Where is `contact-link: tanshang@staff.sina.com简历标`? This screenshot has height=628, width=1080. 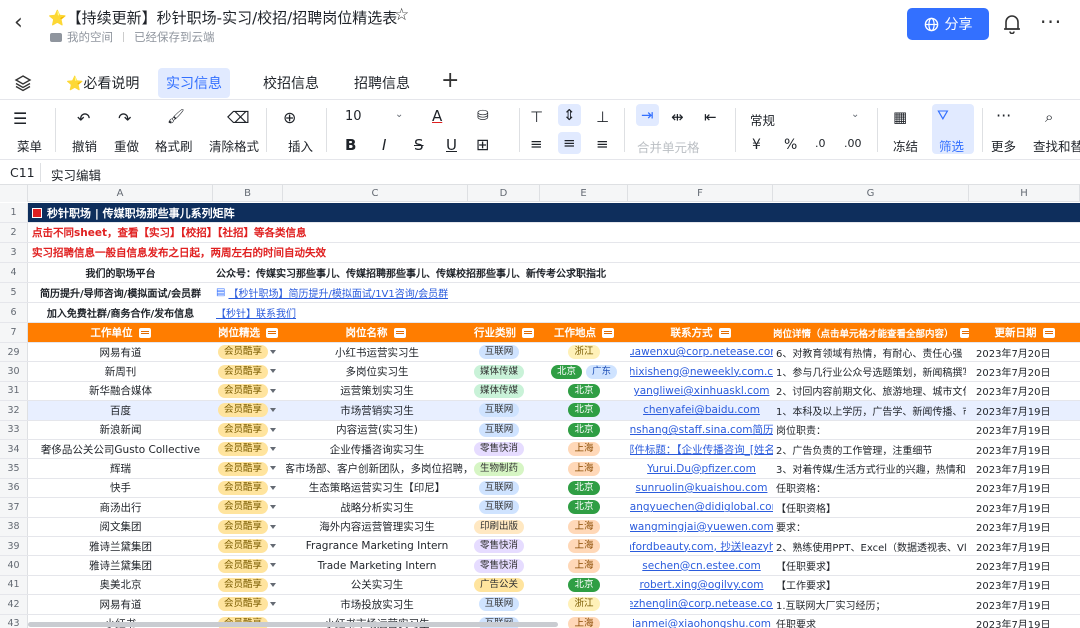 contact-link: tanshang@staff.sina.com简历标 is located at coordinates (701, 429).